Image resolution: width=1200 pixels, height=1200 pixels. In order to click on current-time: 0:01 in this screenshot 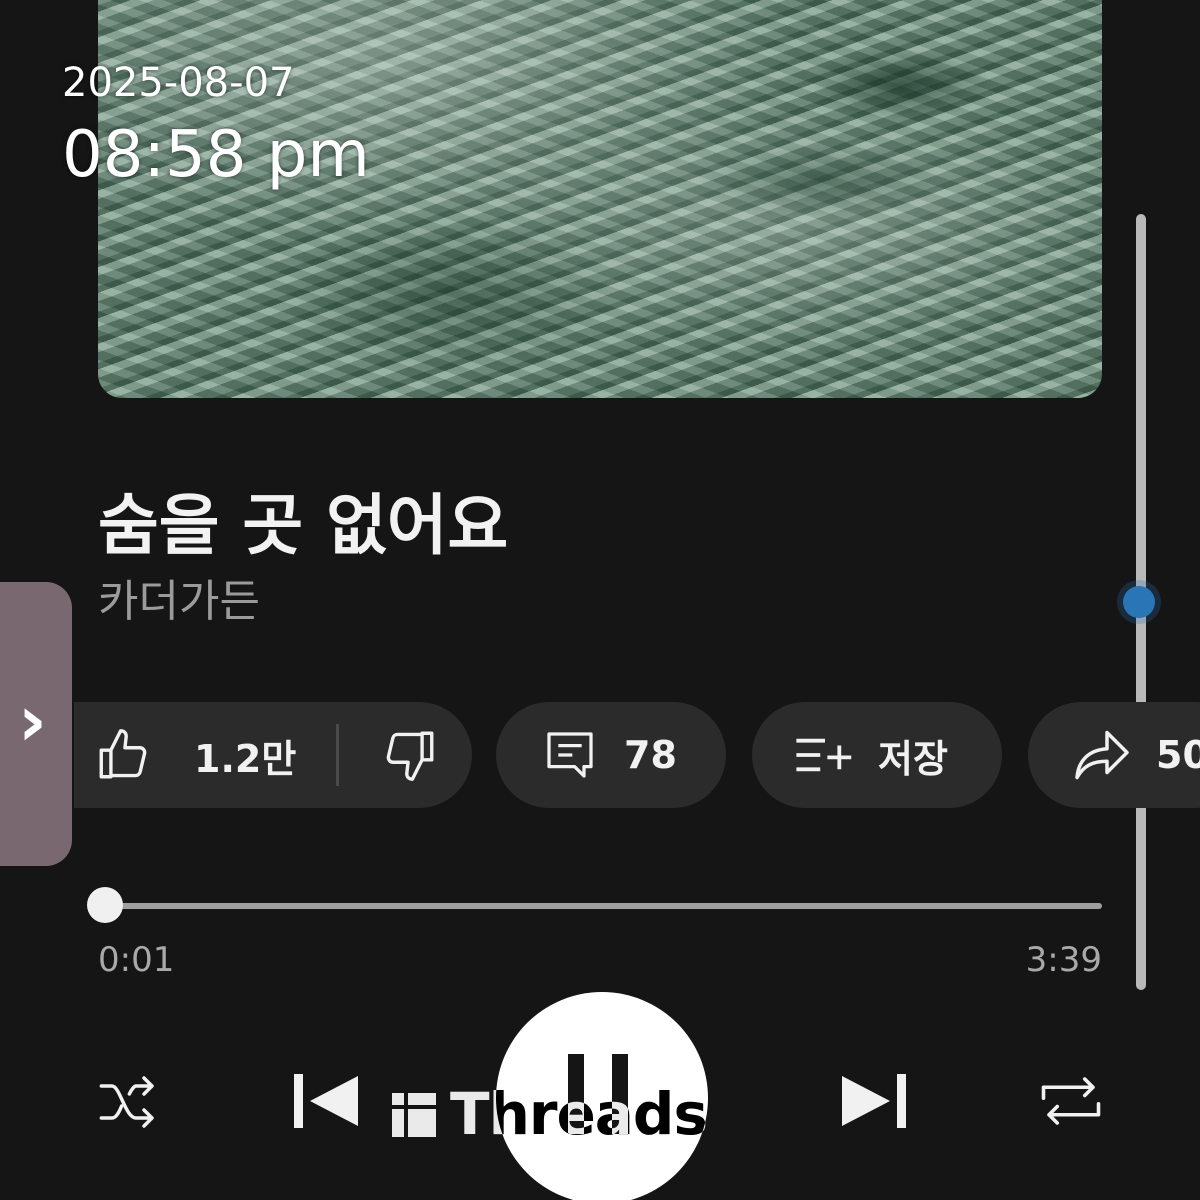, I will do `click(136, 960)`.